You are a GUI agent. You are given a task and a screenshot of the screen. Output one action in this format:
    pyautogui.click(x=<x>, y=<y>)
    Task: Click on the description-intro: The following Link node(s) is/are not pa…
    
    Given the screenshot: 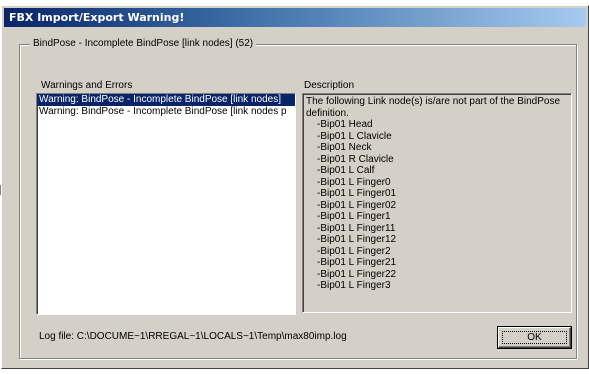 What is the action you would take?
    pyautogui.click(x=434, y=107)
    